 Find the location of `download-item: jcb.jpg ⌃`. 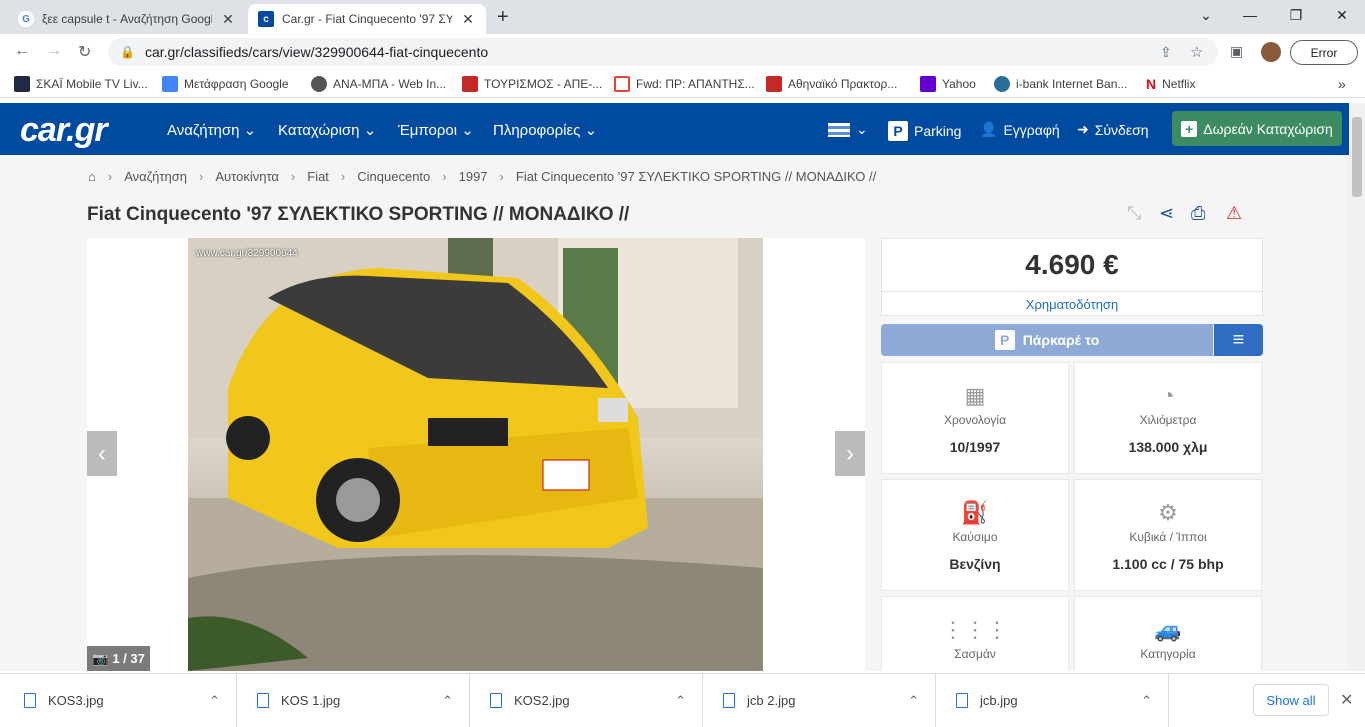

download-item: jcb.jpg ⌃ is located at coordinates (1052, 700).